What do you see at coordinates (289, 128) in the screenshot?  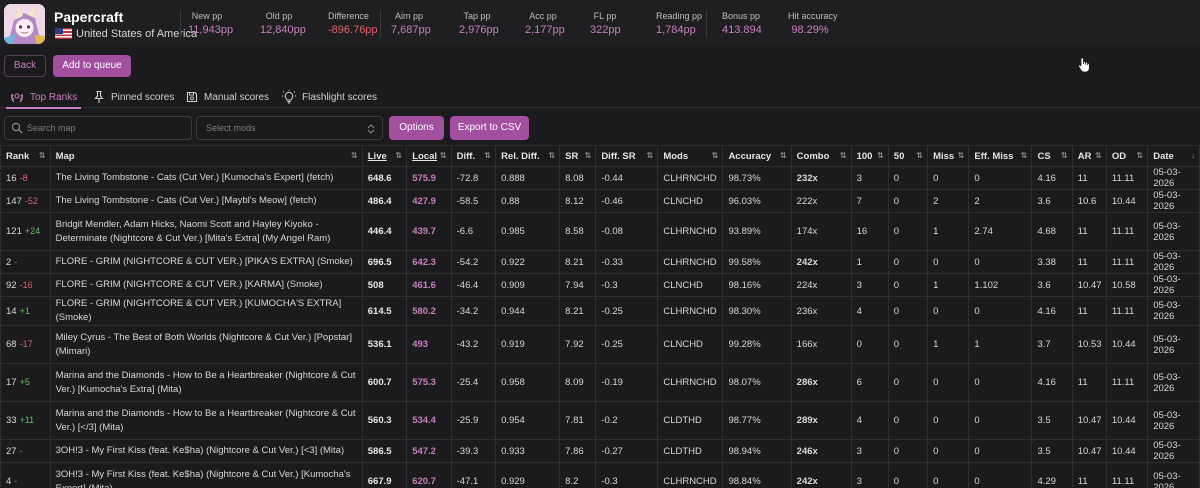 I see `mods-select: Select mods` at bounding box center [289, 128].